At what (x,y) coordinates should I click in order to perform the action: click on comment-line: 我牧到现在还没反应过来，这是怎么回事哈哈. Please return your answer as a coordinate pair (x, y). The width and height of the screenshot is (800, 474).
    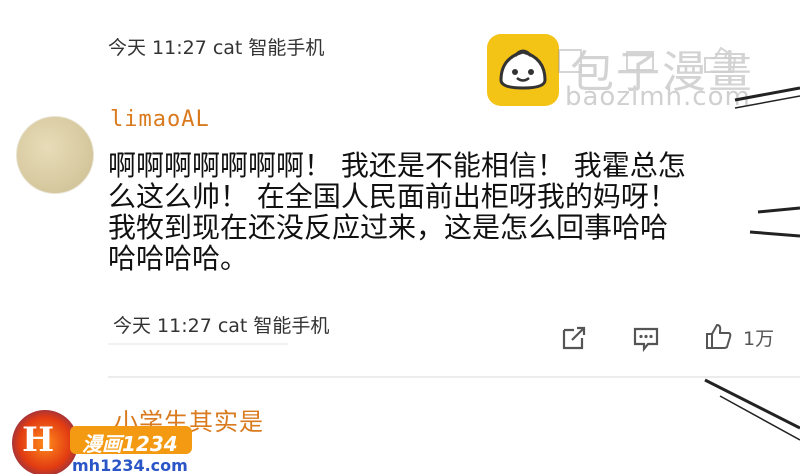
    Looking at the image, I should click on (388, 227).